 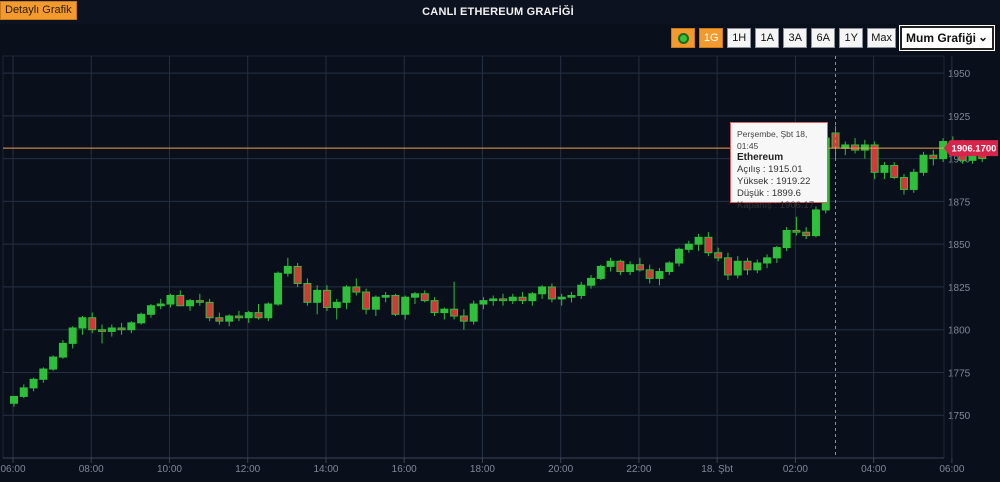 What do you see at coordinates (560, 469) in the screenshot?
I see `x-tick-label: 20:00` at bounding box center [560, 469].